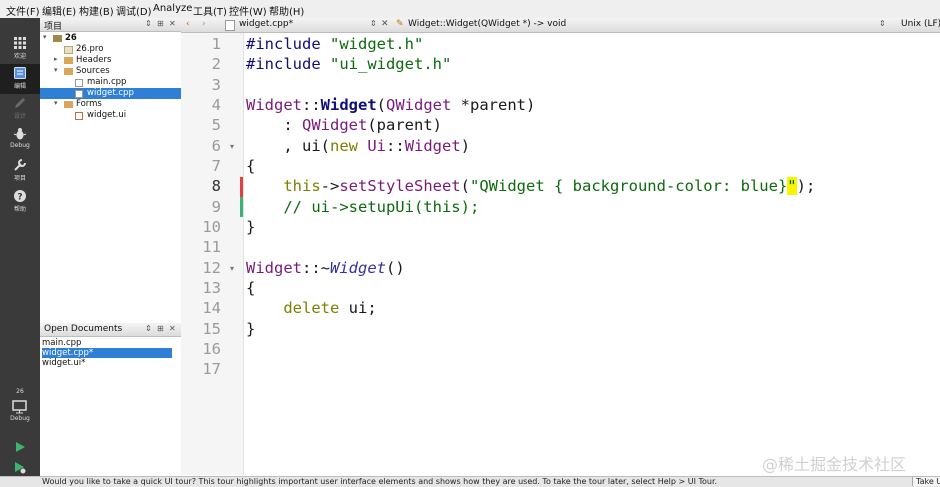 This screenshot has width=940, height=487. What do you see at coordinates (288, 146) in the screenshot?
I see `init-lead: , ui(` at bounding box center [288, 146].